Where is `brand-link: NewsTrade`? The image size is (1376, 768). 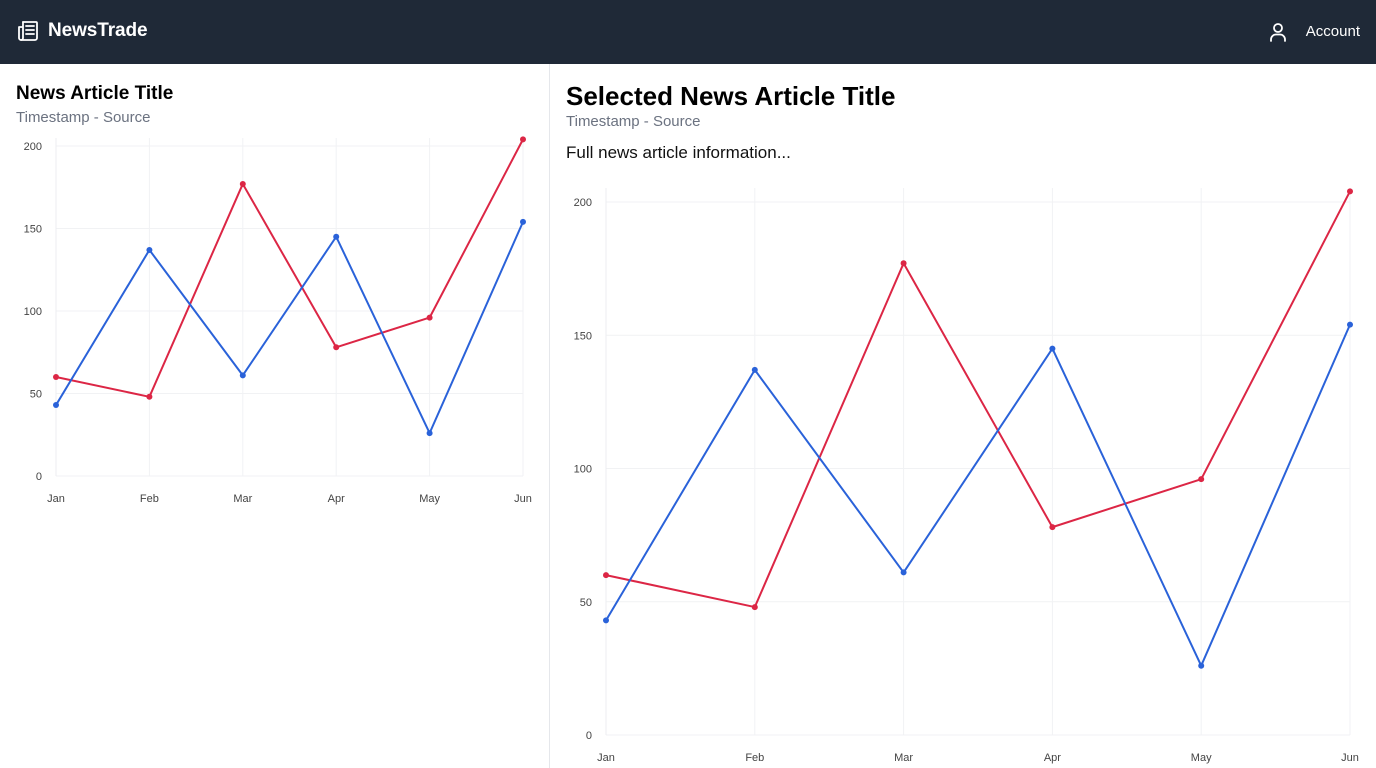 brand-link: NewsTrade is located at coordinates (82, 31).